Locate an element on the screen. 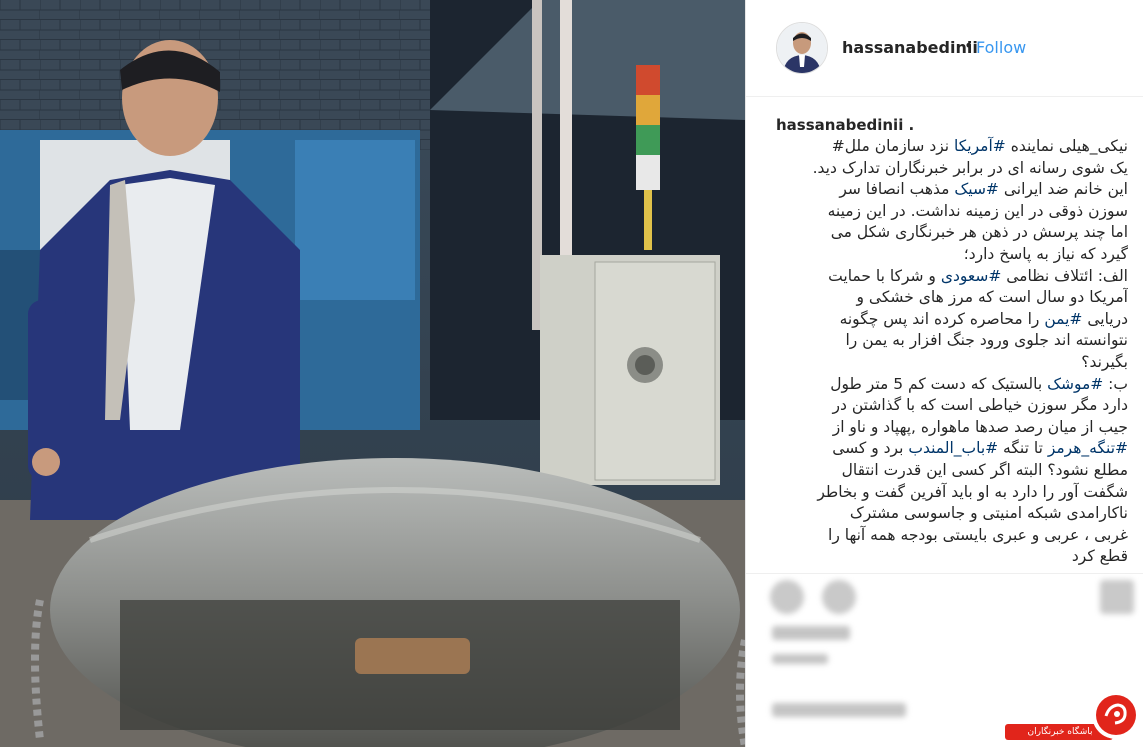  hashtag-link: #آمریکا is located at coordinates (980, 146).